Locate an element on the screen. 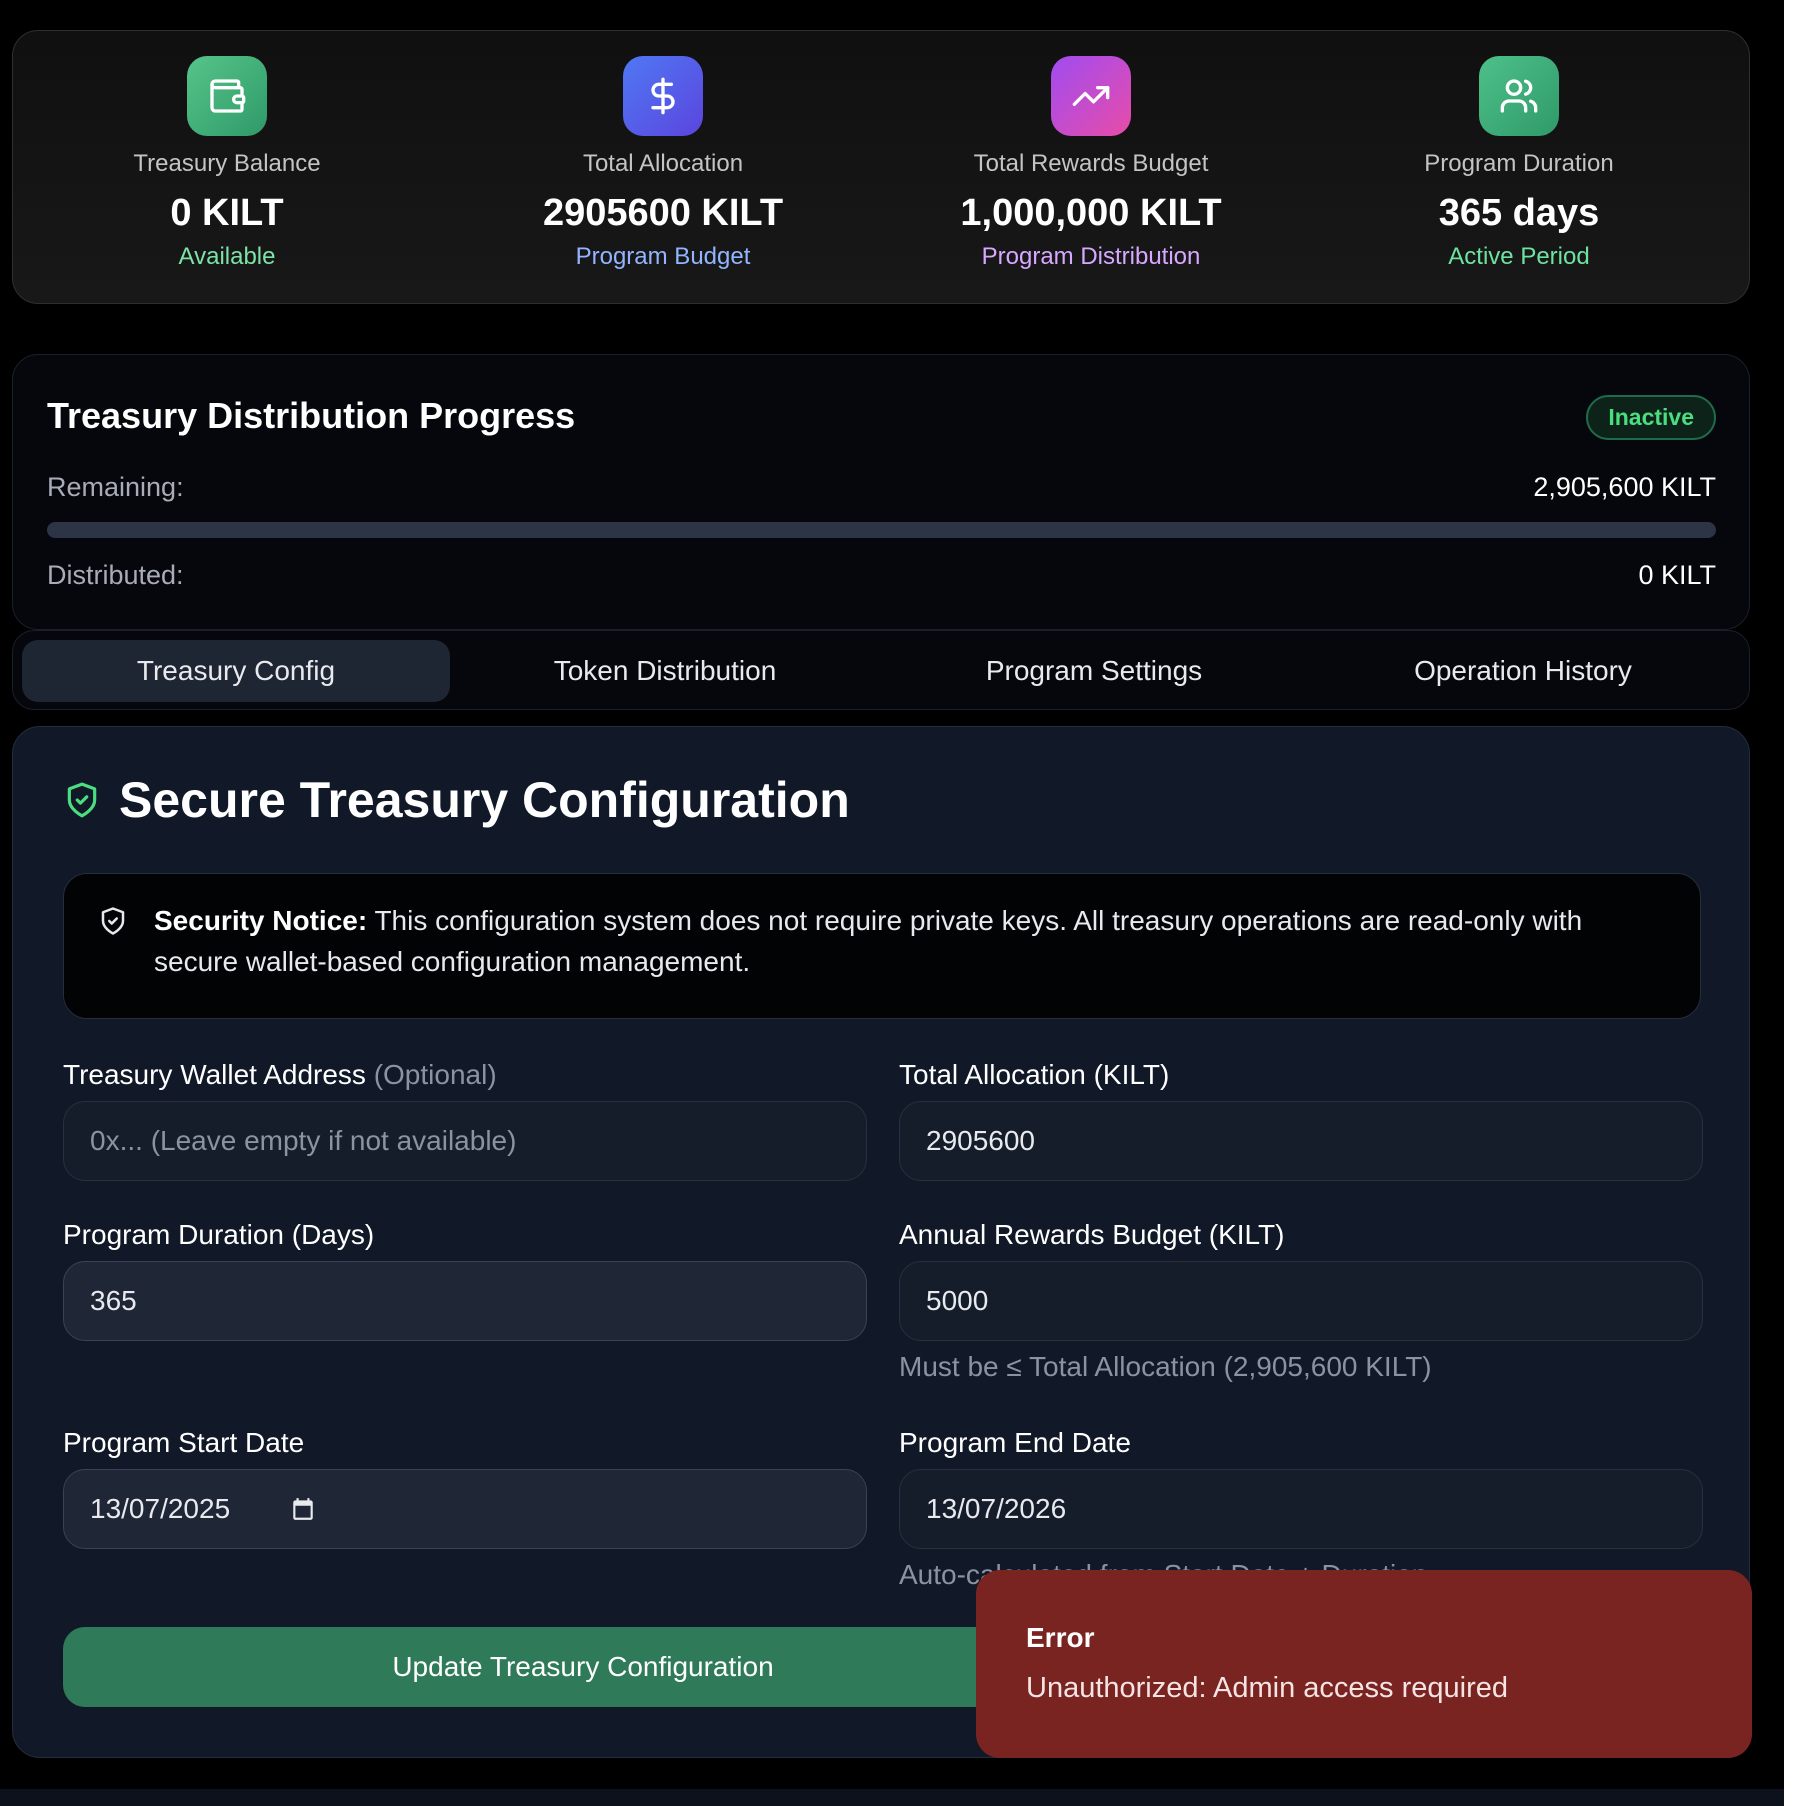 The height and width of the screenshot is (1806, 1812). tab-operation-history: Operation History is located at coordinates (1523, 671).